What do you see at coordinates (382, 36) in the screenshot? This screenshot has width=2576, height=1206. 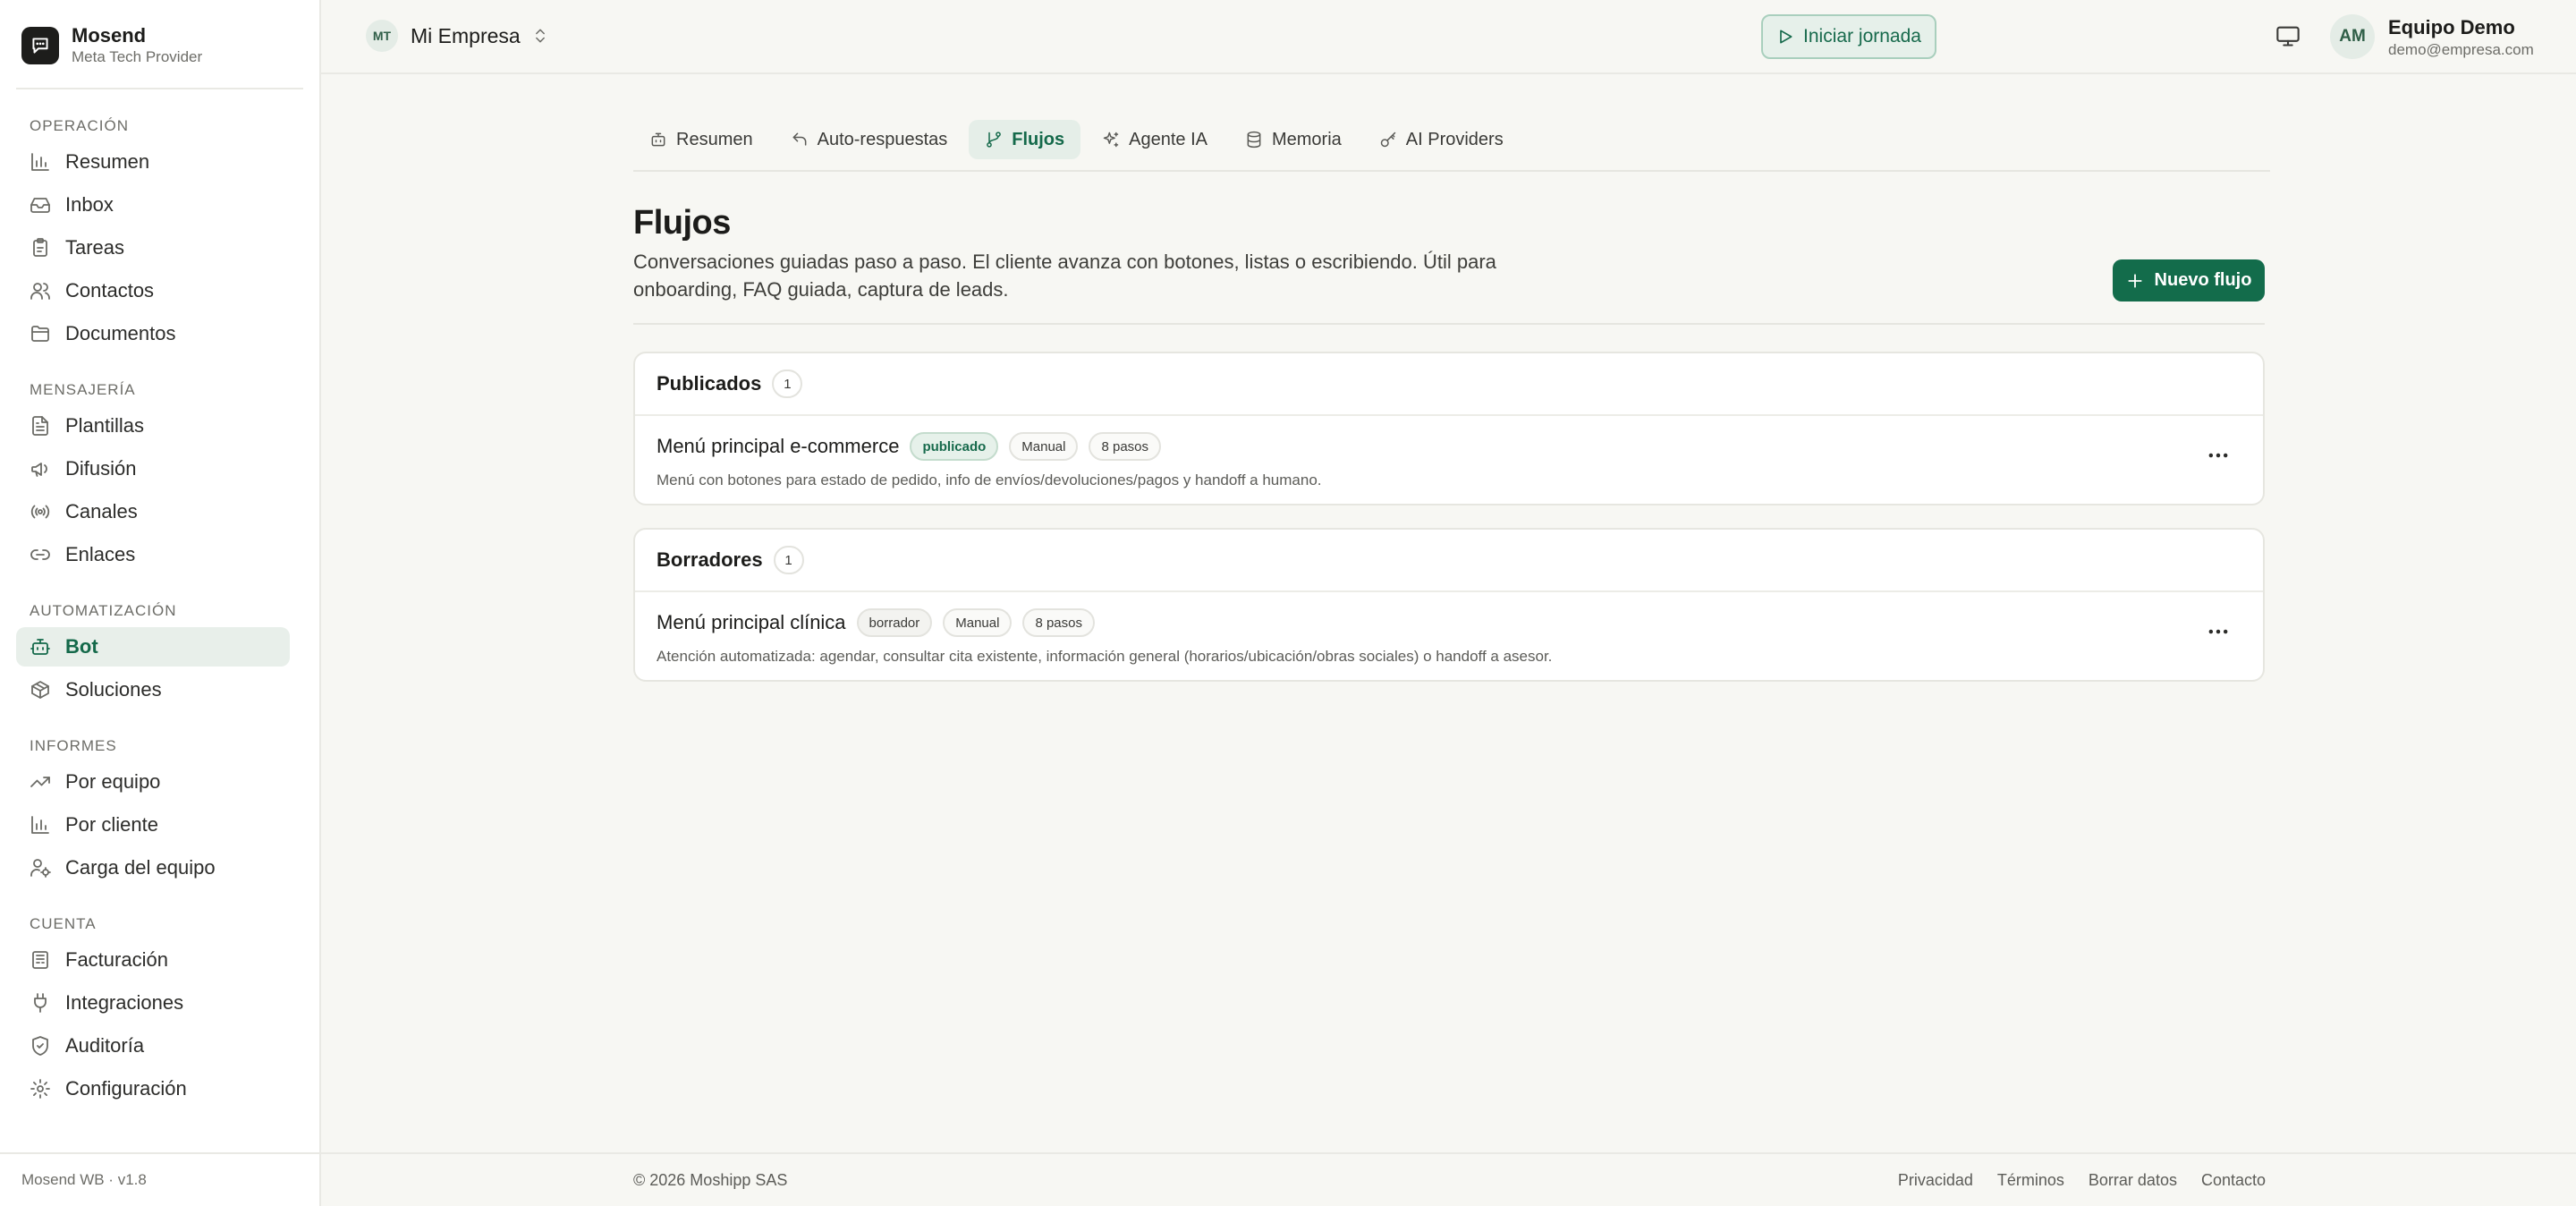 I see `workspace-avatar: MT` at bounding box center [382, 36].